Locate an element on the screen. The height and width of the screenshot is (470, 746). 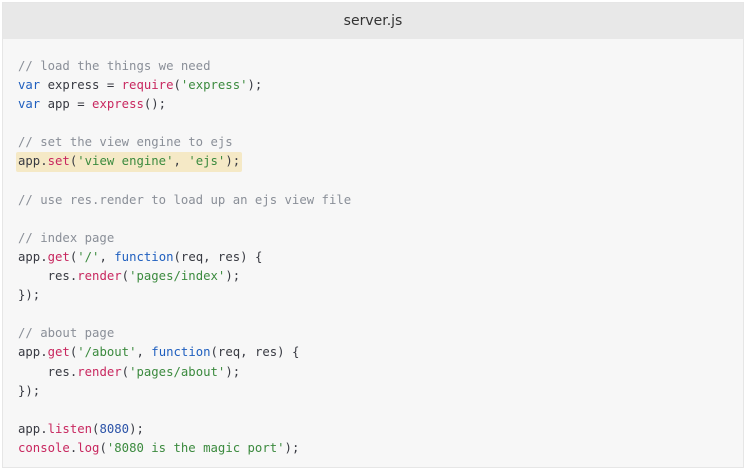
code-line: res.render('pages/index'); is located at coordinates (380, 276).